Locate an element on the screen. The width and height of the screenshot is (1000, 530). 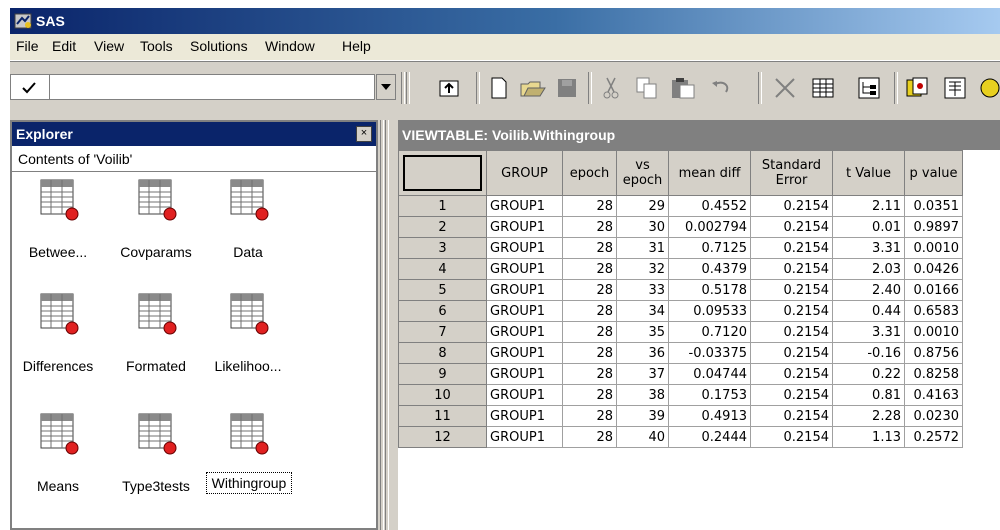
menu-window: Window is located at coordinates (290, 46).